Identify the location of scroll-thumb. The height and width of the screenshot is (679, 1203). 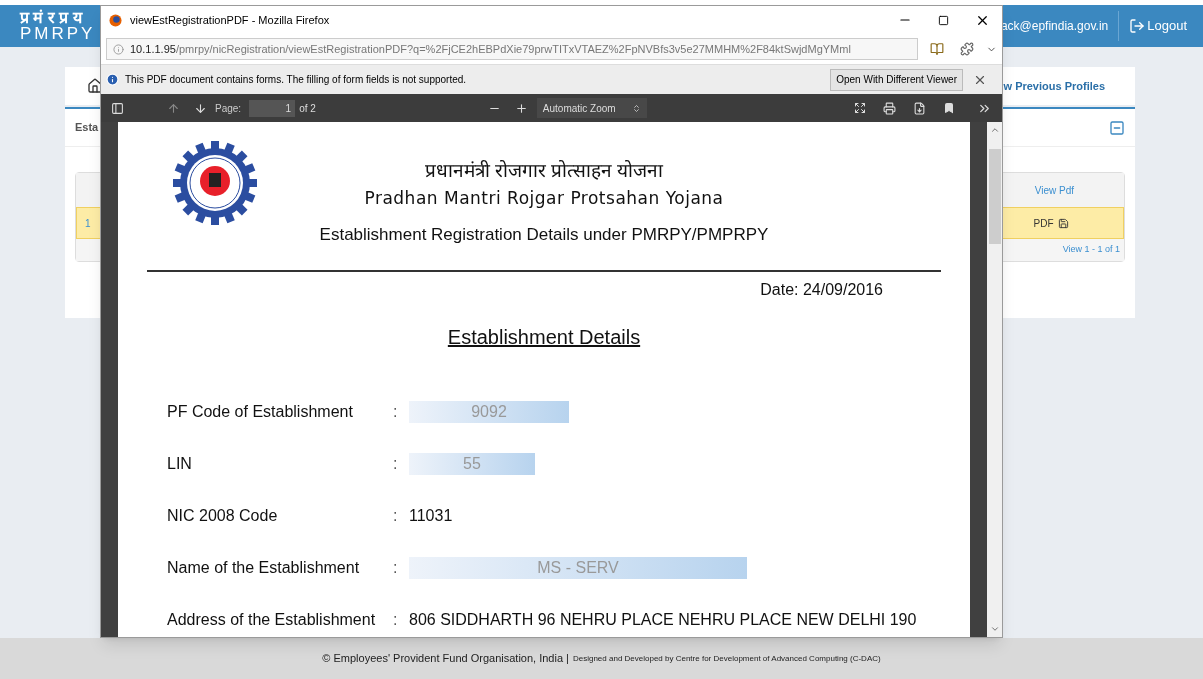
(994, 196).